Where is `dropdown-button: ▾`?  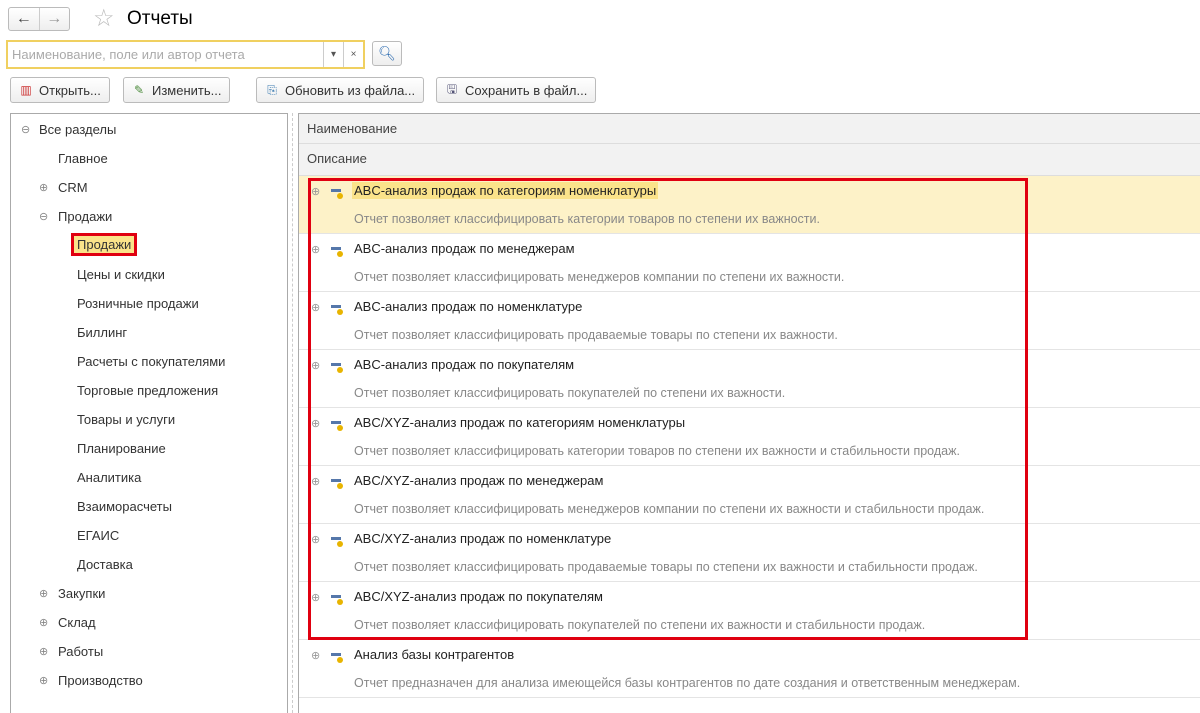 dropdown-button: ▾ is located at coordinates (333, 54).